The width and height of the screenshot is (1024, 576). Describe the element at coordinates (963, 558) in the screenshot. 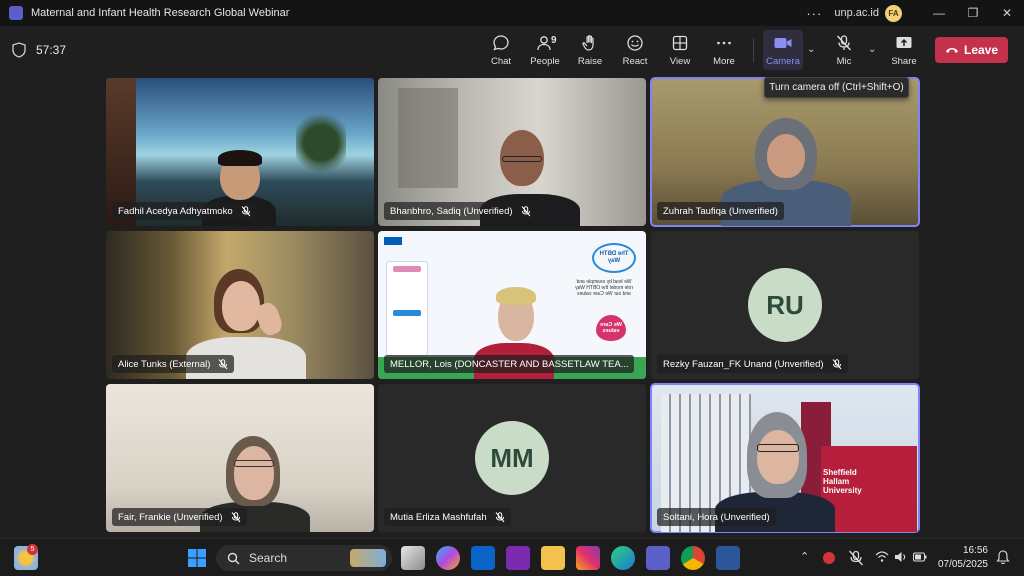

I see `system-clock: 16:56 07/05/2025` at that location.